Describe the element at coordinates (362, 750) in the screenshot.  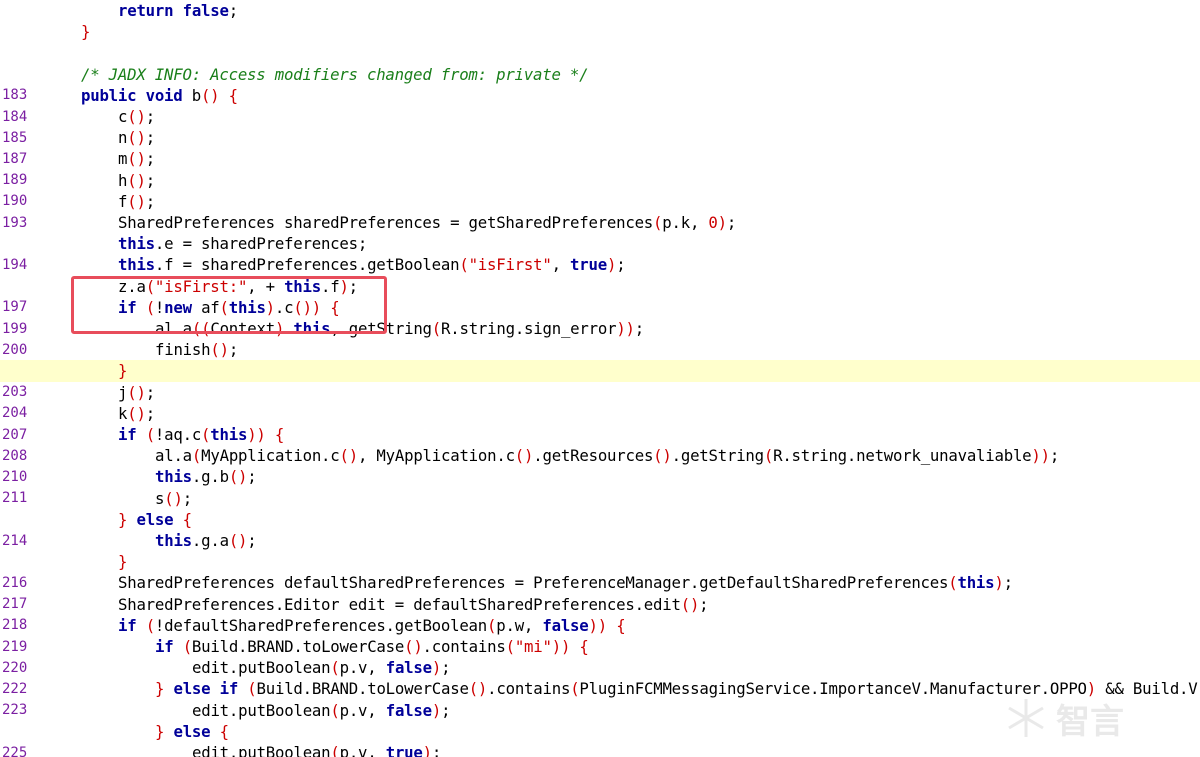
I see `code-token: p.v,` at that location.